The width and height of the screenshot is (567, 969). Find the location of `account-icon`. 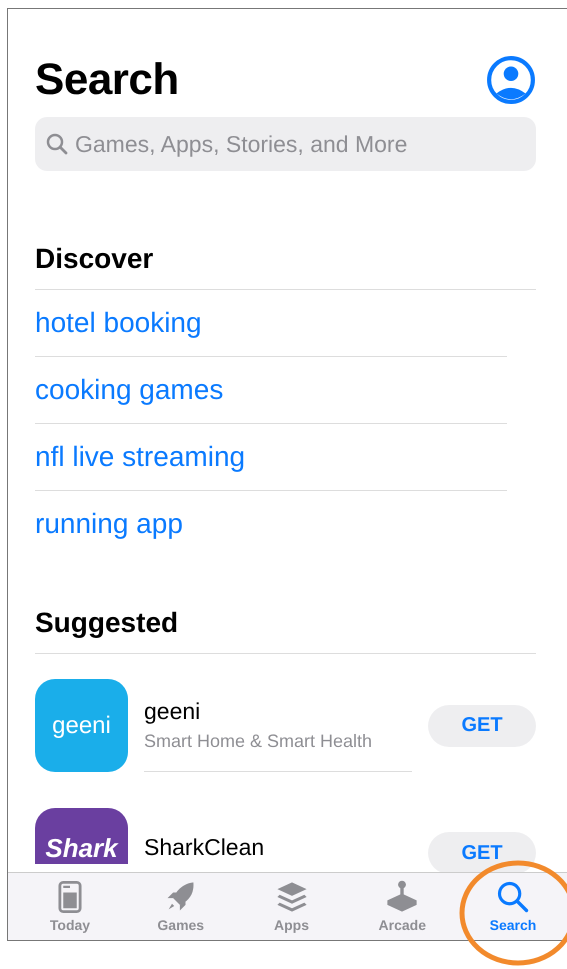

account-icon is located at coordinates (511, 80).